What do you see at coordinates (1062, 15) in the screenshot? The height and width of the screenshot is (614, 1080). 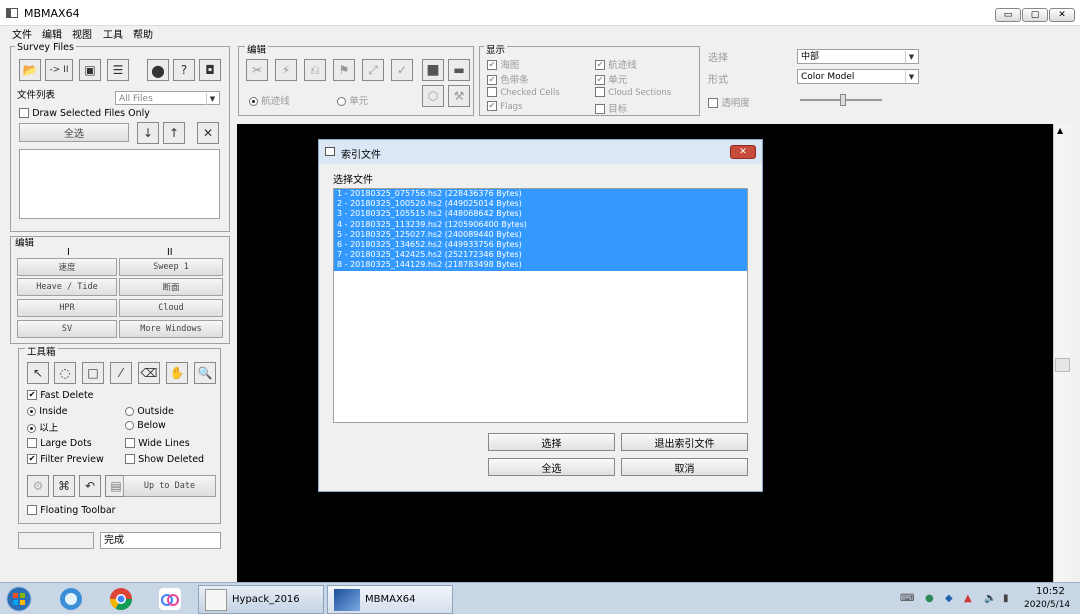 I see `close-button: ✕` at bounding box center [1062, 15].